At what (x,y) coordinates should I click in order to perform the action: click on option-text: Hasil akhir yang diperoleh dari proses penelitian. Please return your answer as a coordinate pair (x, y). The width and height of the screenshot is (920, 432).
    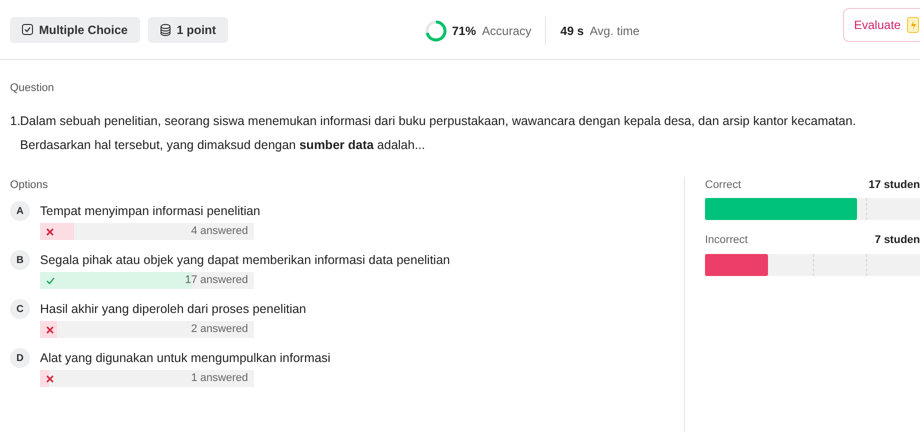
    Looking at the image, I should click on (173, 309).